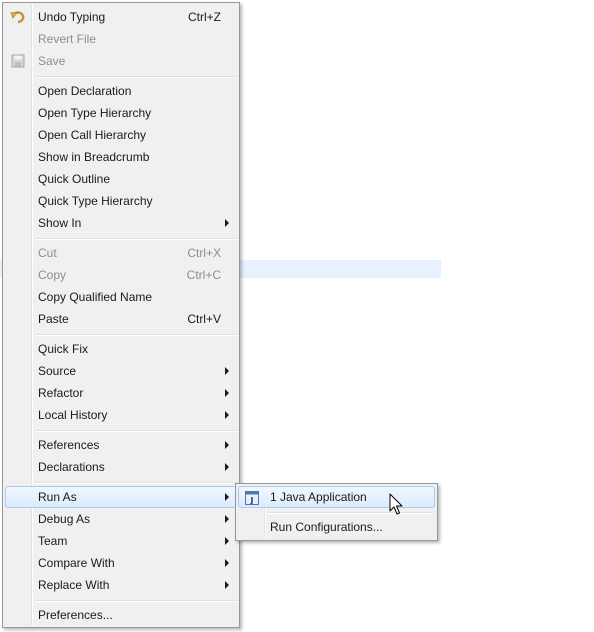 The height and width of the screenshot is (632, 594). What do you see at coordinates (121, 319) in the screenshot?
I see `menu-item-paste: Paste Ctrl+V` at bounding box center [121, 319].